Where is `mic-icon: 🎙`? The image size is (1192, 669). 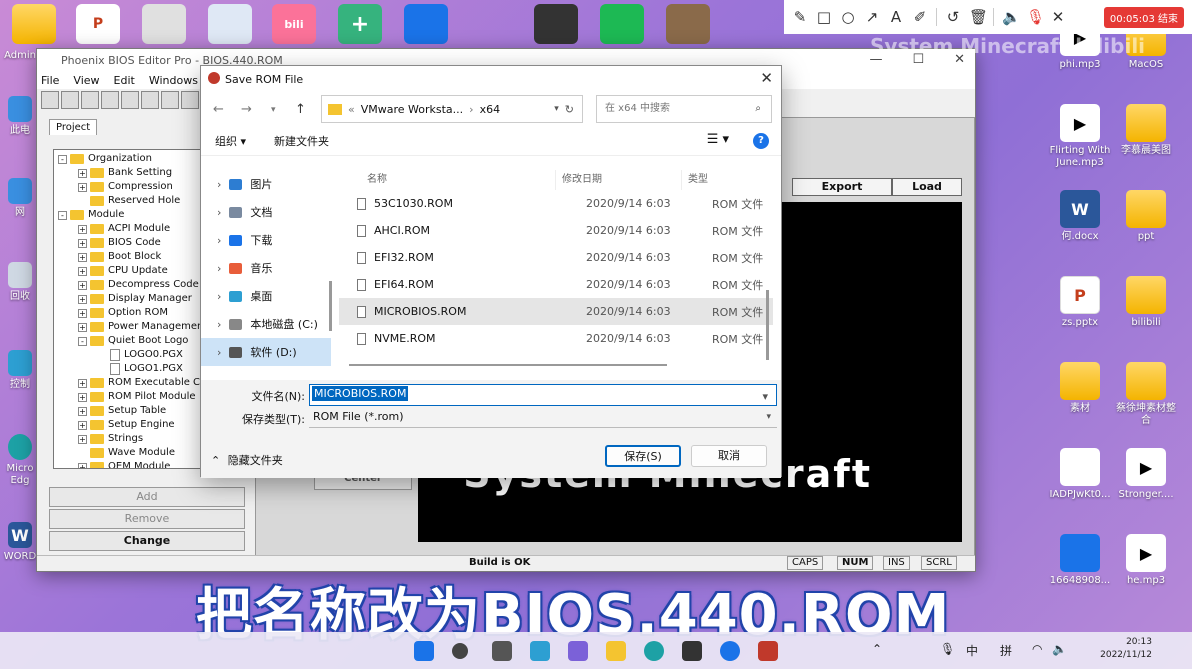
mic-icon: 🎙 is located at coordinates (947, 649).